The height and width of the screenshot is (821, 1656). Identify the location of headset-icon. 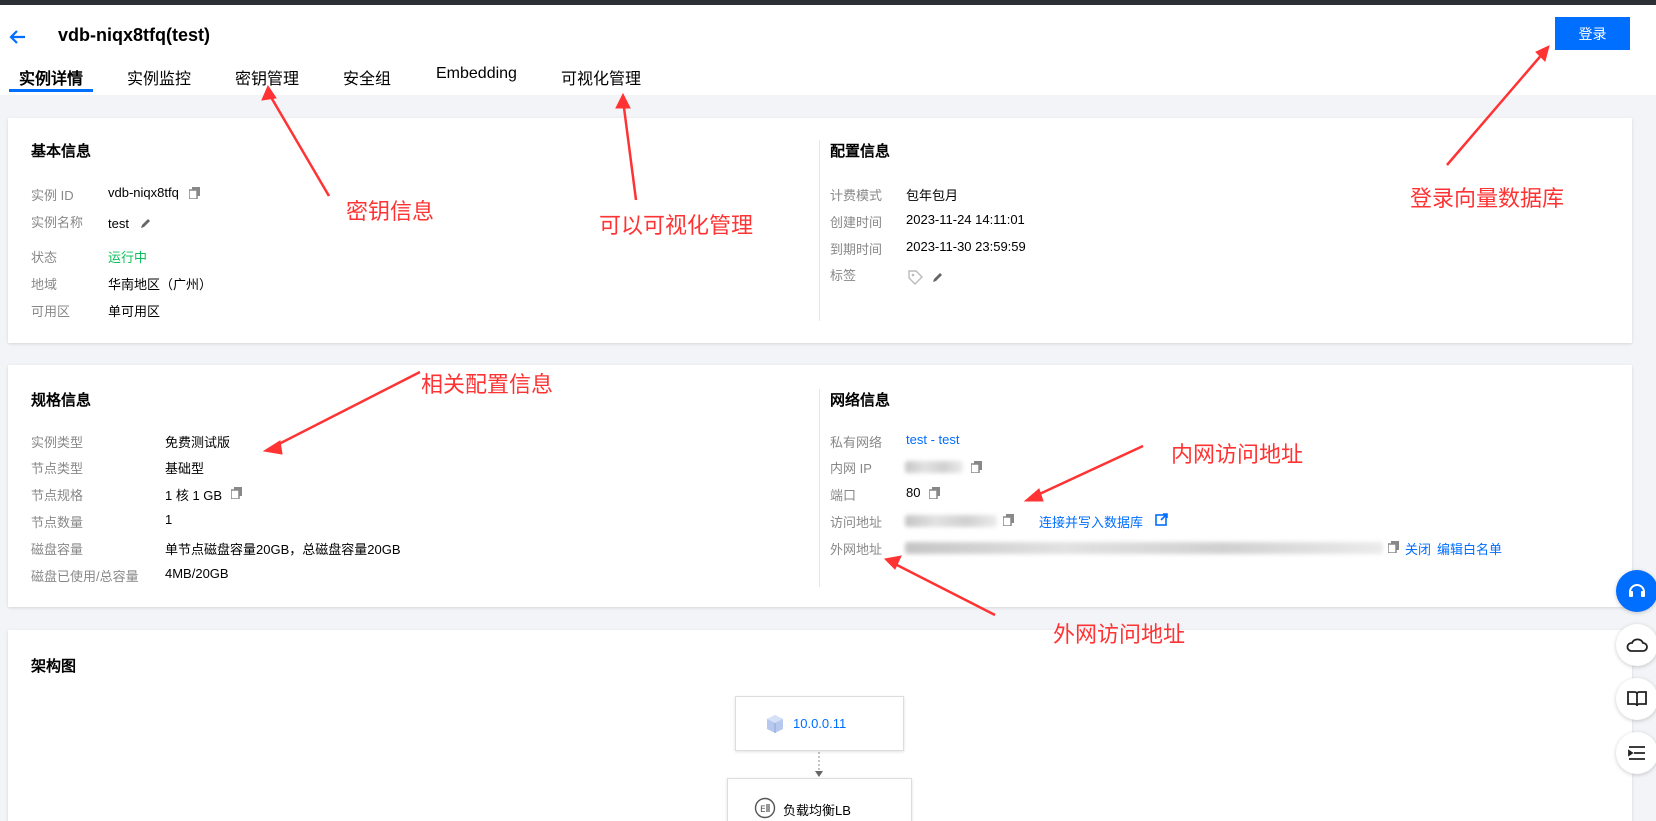
(1637, 590).